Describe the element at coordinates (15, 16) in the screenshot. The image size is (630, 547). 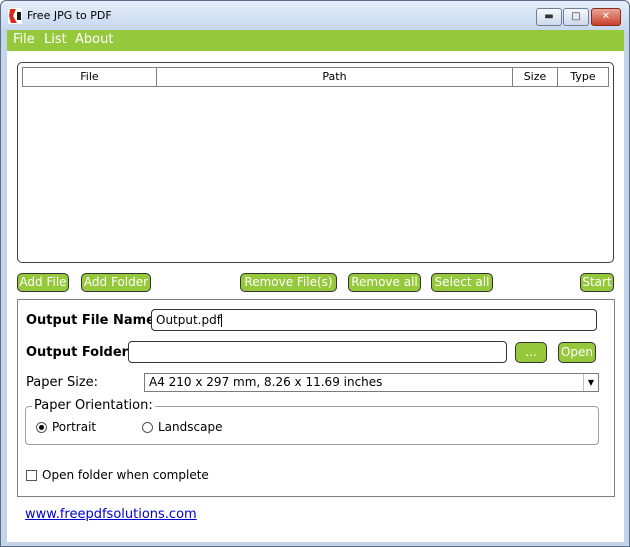
I see `app-logo-icon` at that location.